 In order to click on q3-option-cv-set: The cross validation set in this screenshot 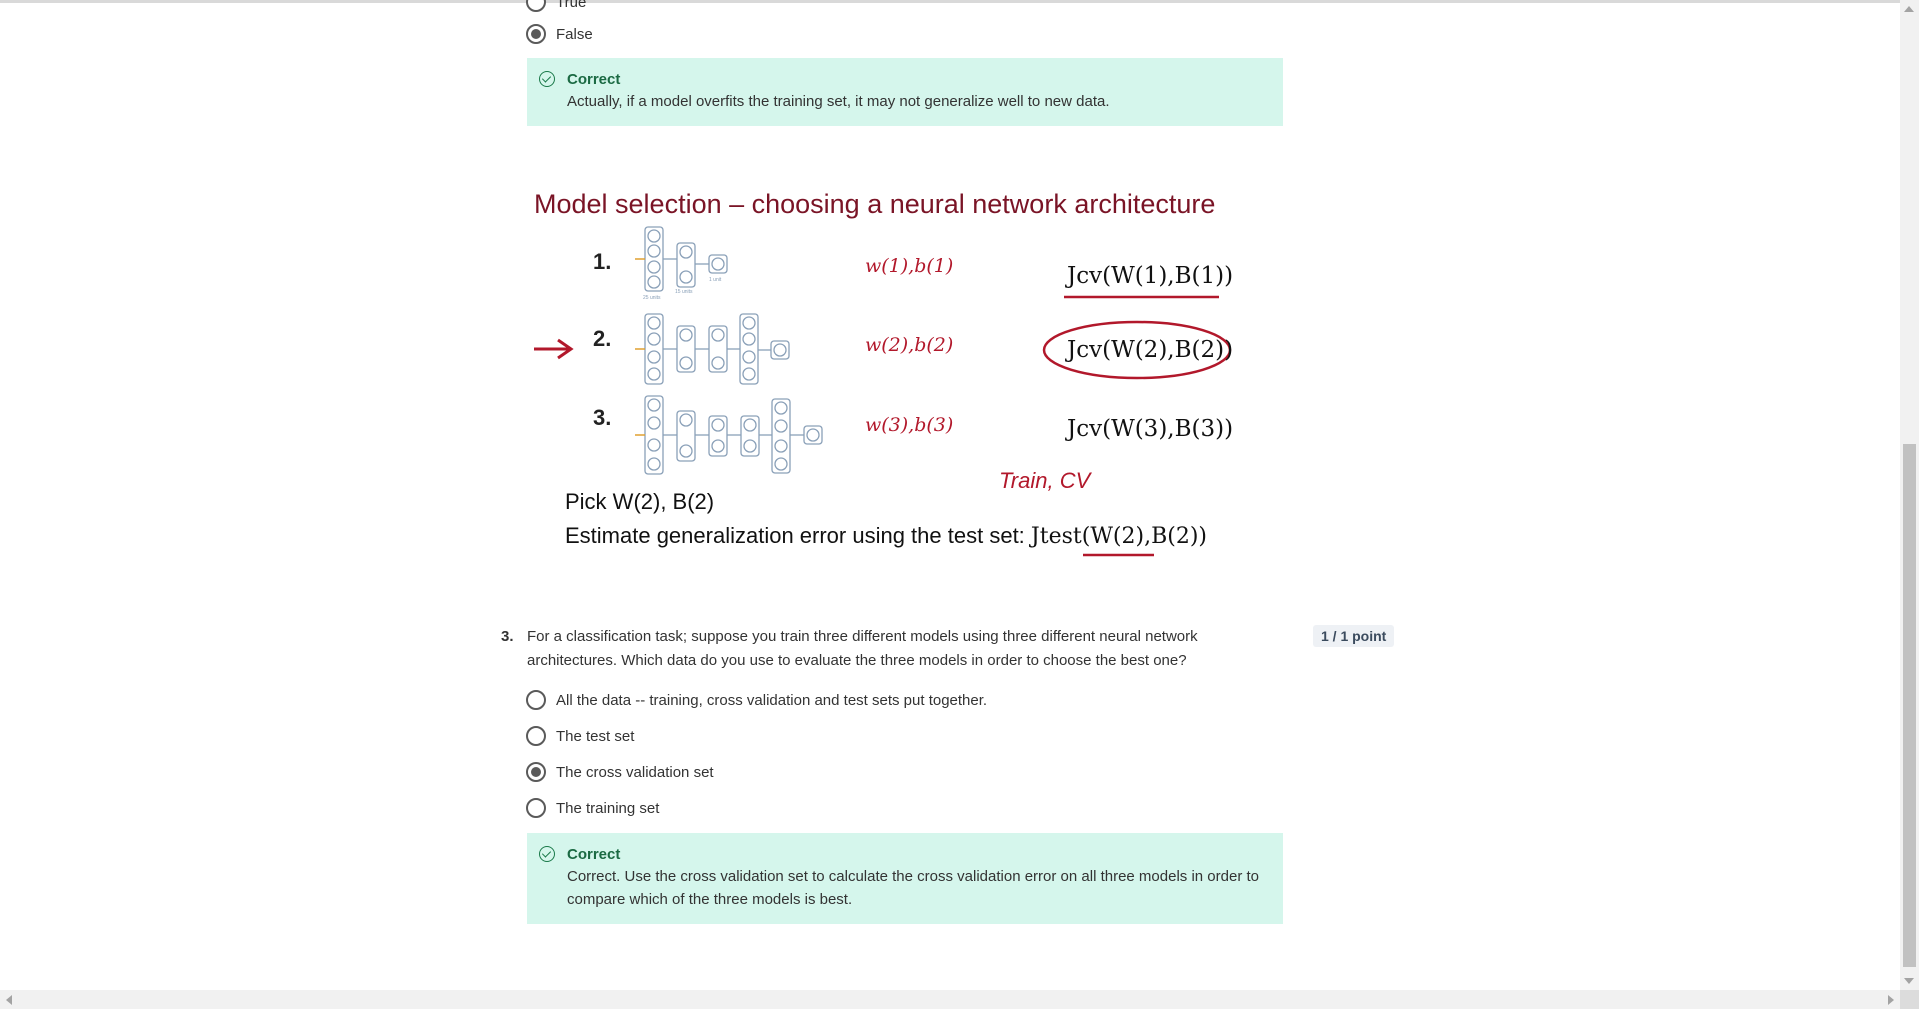, I will do `click(620, 772)`.